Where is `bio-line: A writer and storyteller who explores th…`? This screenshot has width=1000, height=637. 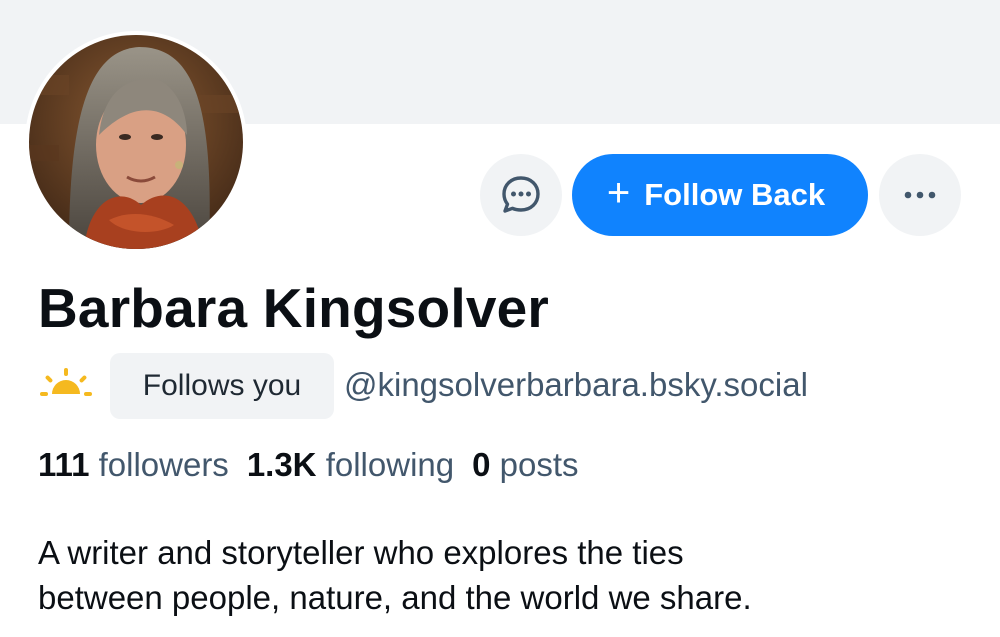
bio-line: A writer and storyteller who explores th… is located at coordinates (361, 552).